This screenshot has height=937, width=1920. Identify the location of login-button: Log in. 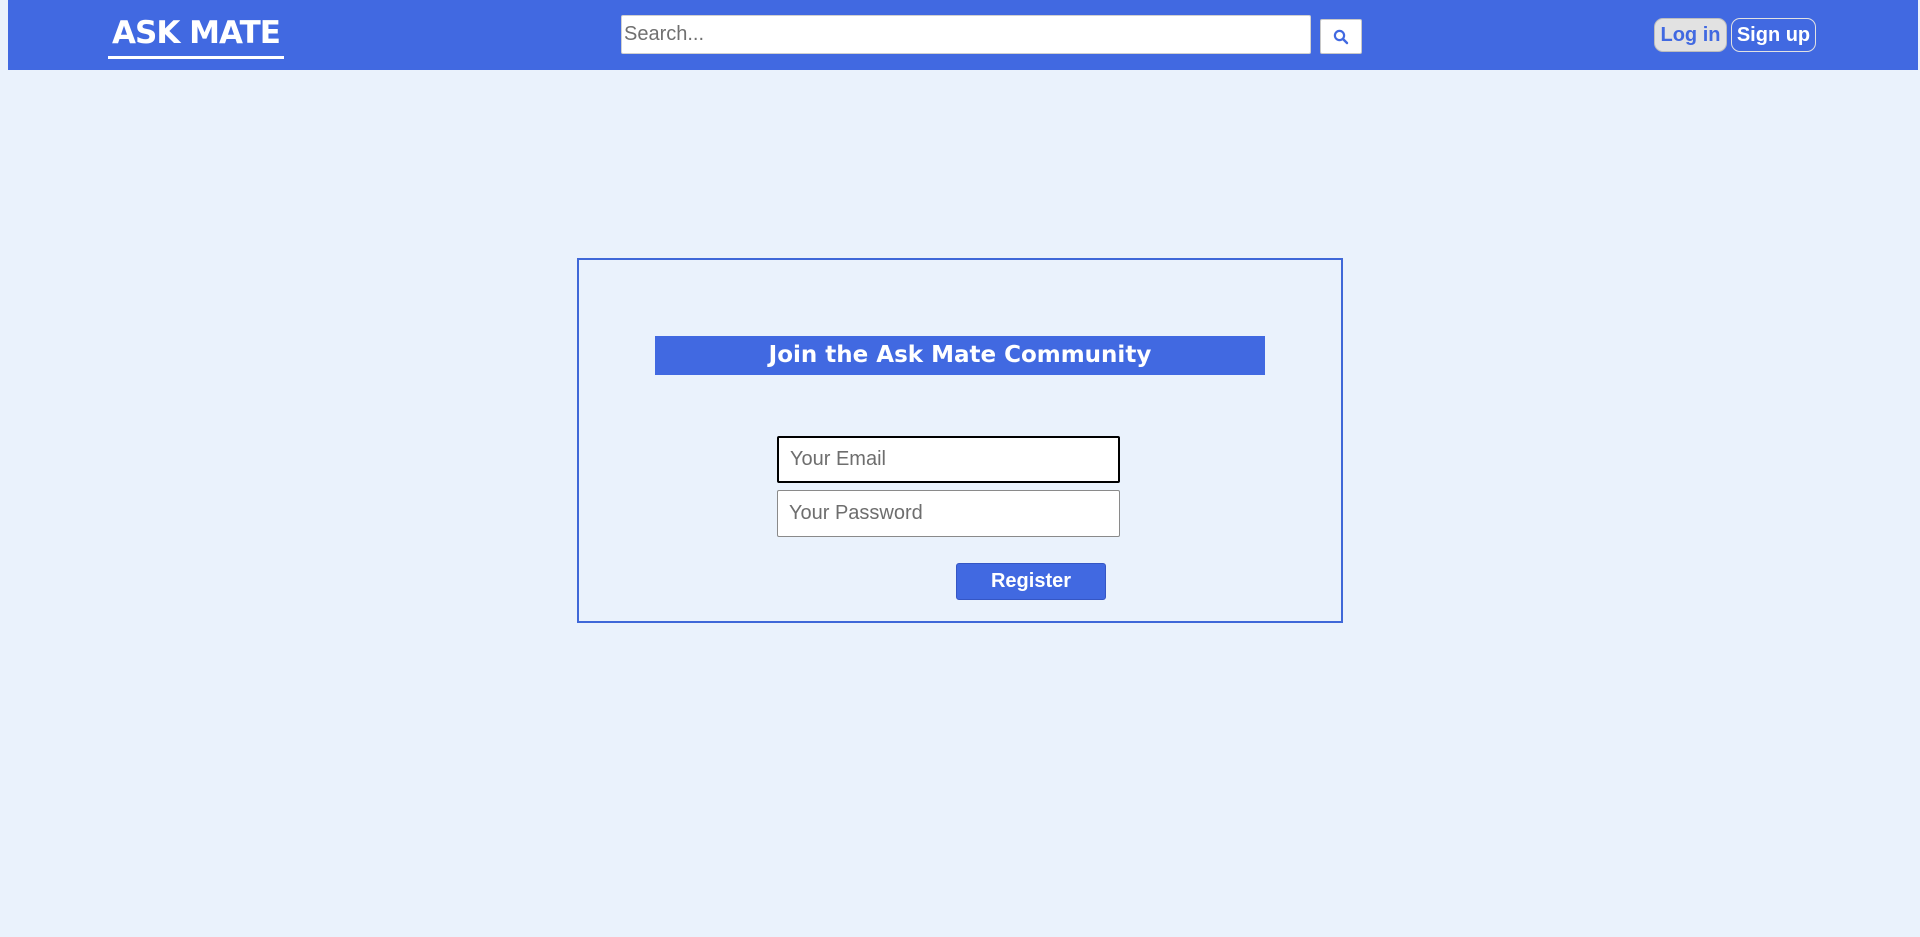
(1690, 35).